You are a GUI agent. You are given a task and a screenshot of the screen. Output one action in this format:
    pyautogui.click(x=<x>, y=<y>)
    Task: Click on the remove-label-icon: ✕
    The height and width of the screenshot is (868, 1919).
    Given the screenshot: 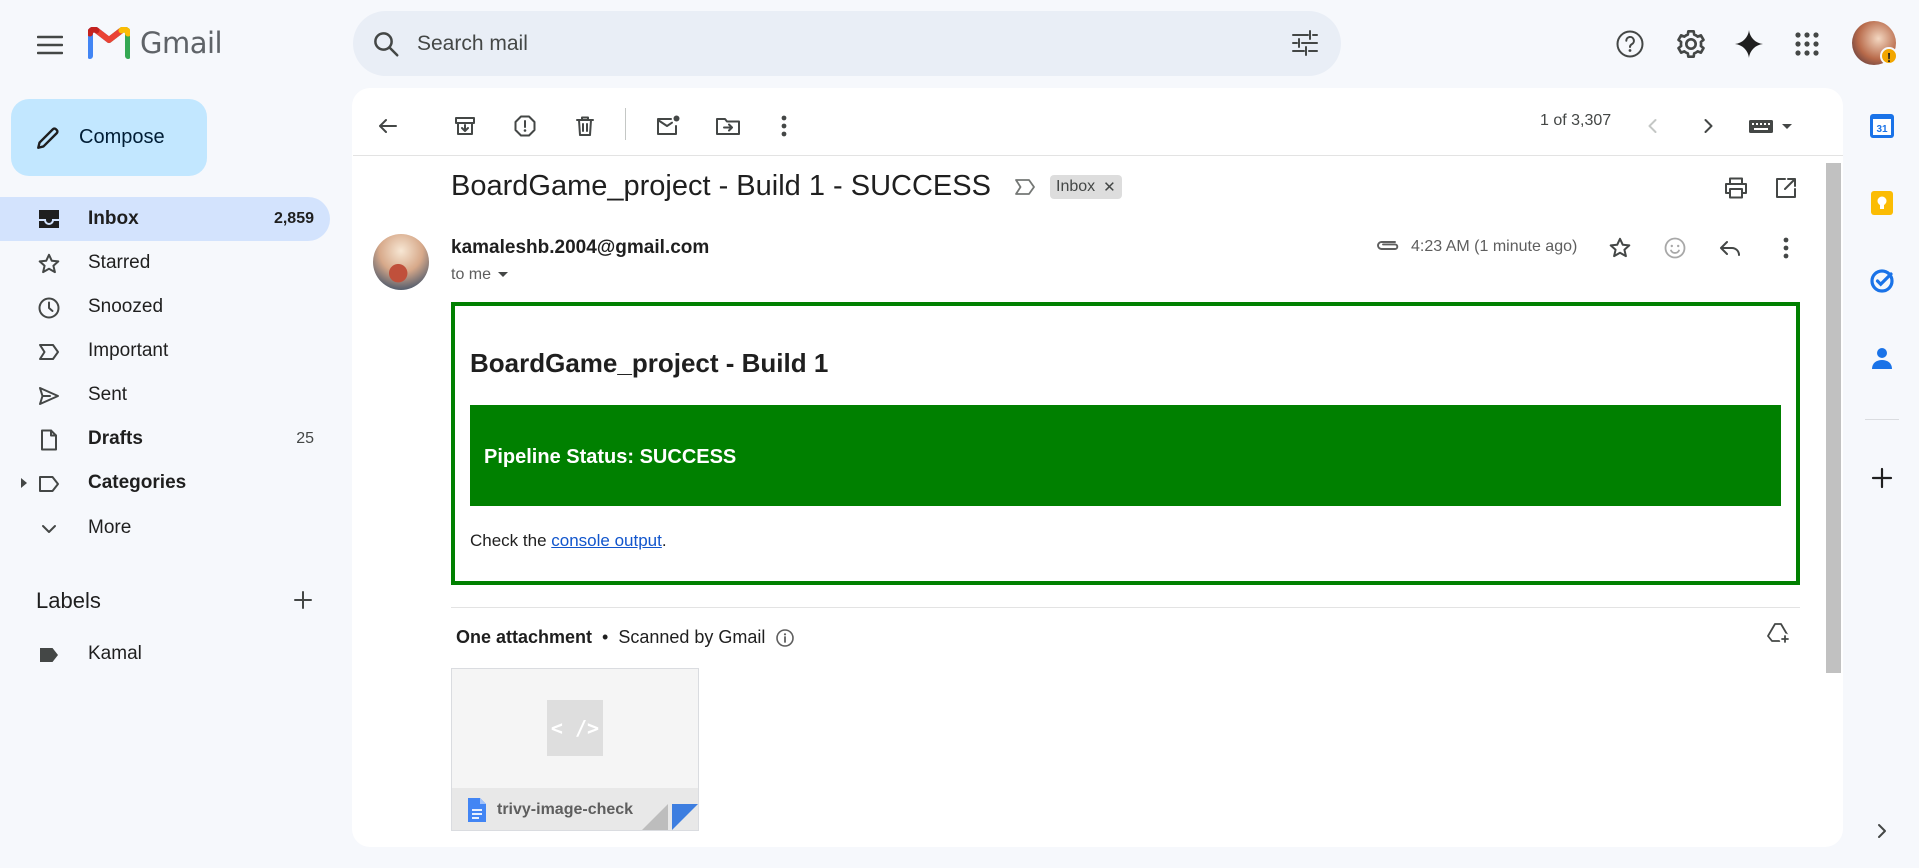 What is the action you would take?
    pyautogui.click(x=1109, y=187)
    